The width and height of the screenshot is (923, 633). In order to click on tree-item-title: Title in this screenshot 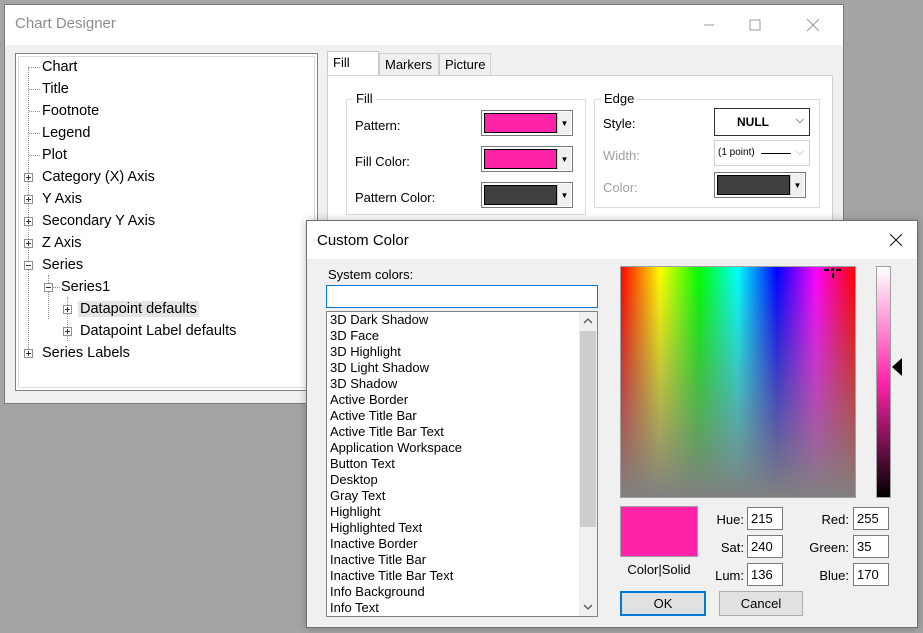, I will do `click(55, 89)`.